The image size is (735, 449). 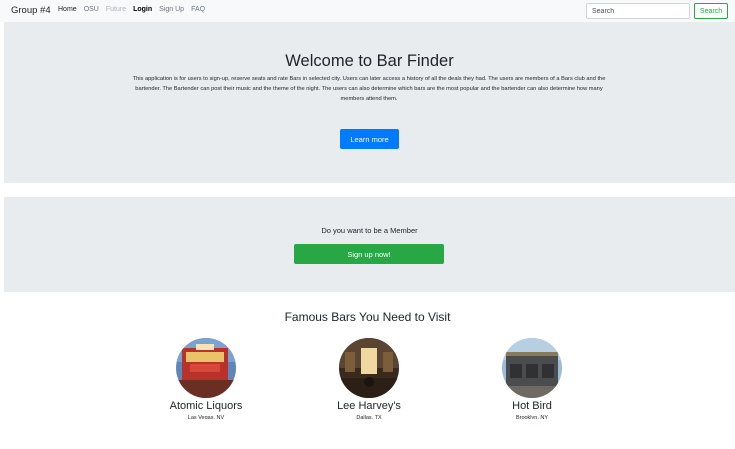 What do you see at coordinates (31, 10) in the screenshot?
I see `brand-link: Group #4` at bounding box center [31, 10].